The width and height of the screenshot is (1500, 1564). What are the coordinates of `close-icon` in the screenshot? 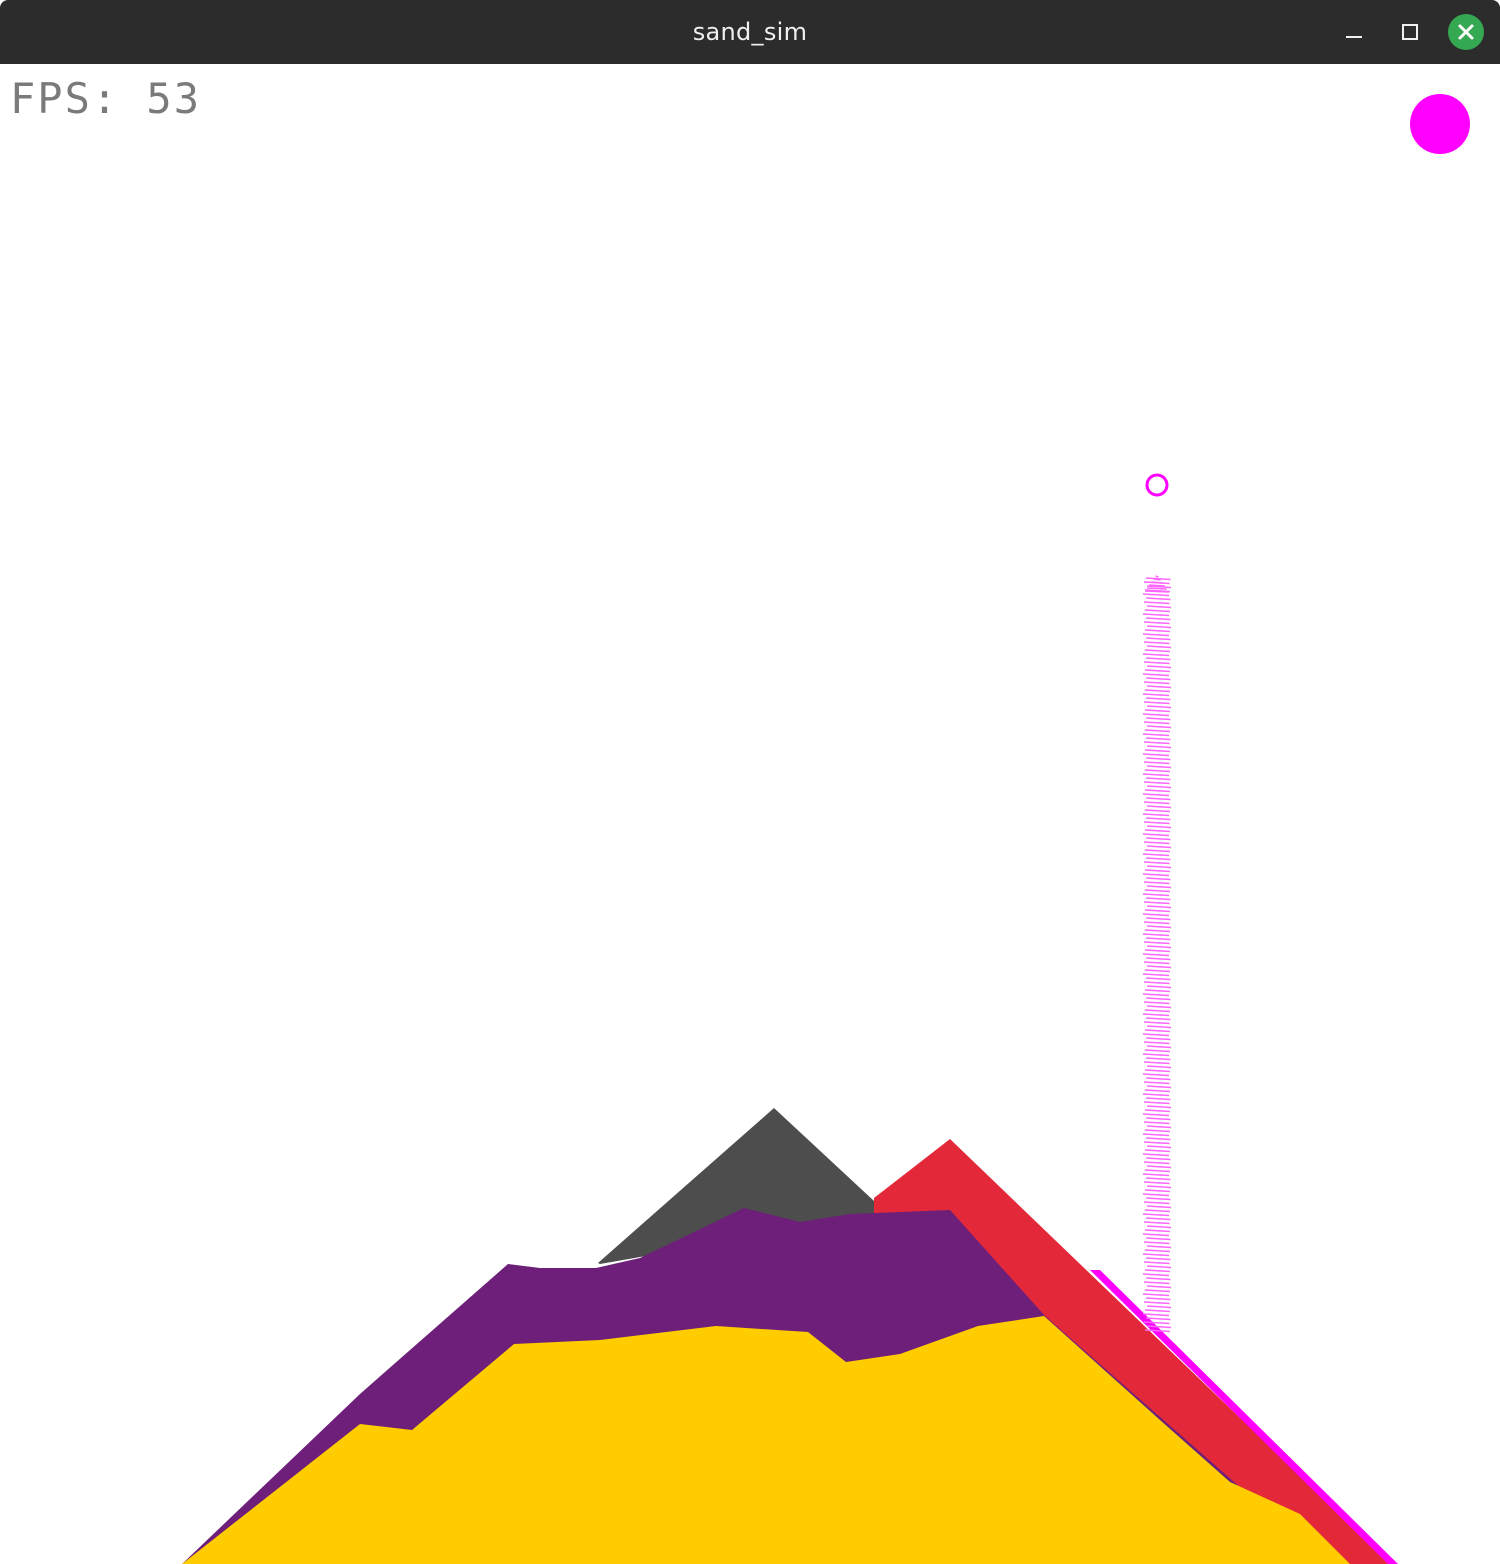 It's located at (1466, 32).